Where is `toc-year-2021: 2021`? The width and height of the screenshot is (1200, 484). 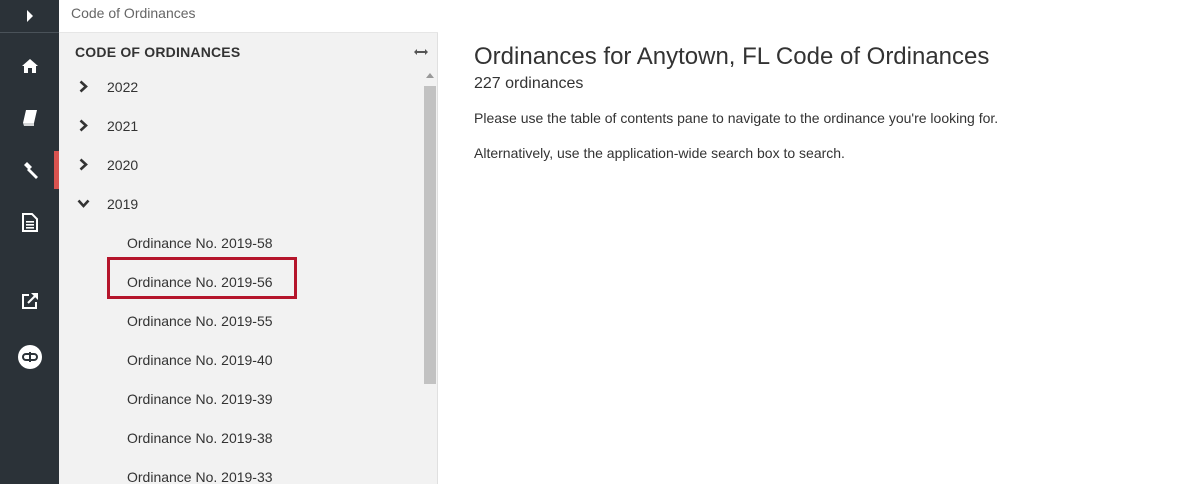 toc-year-2021: 2021 is located at coordinates (240, 125).